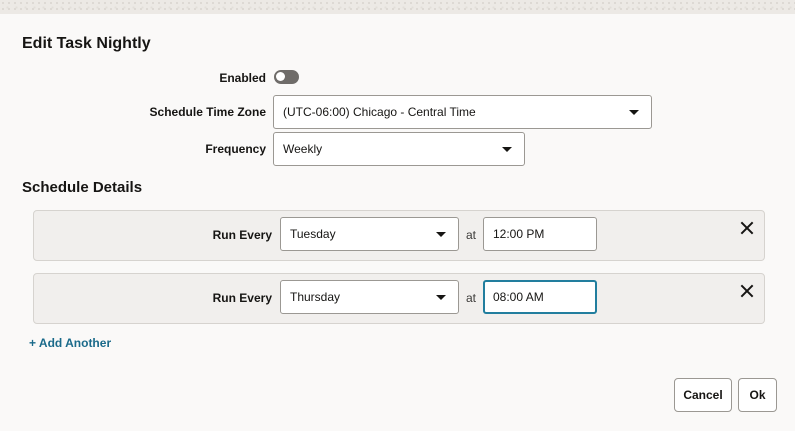  I want to click on time-input: 08:00 AM, so click(540, 297).